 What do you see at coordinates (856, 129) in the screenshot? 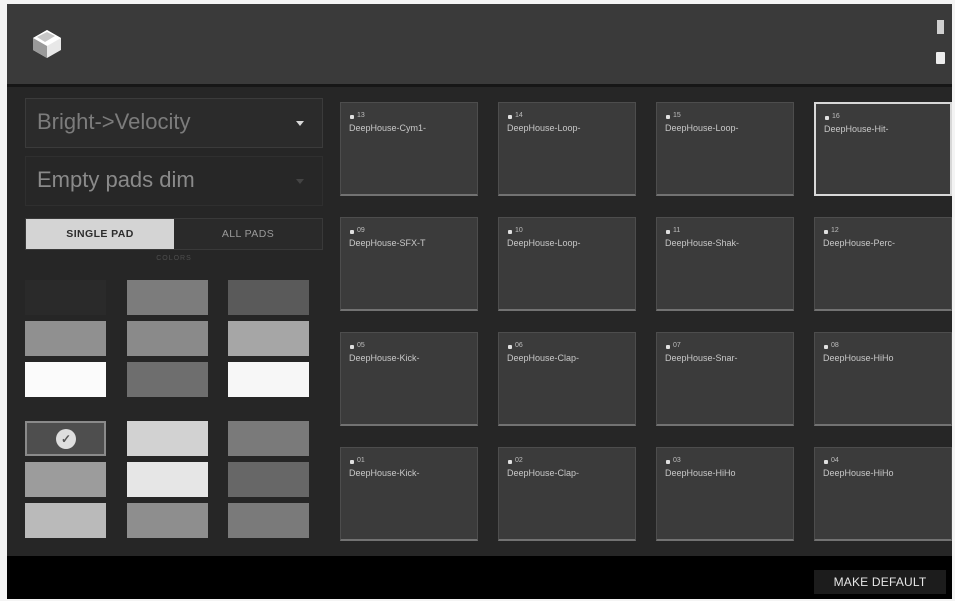
I see `pad-sample-name: DeepHouse-Hit-` at bounding box center [856, 129].